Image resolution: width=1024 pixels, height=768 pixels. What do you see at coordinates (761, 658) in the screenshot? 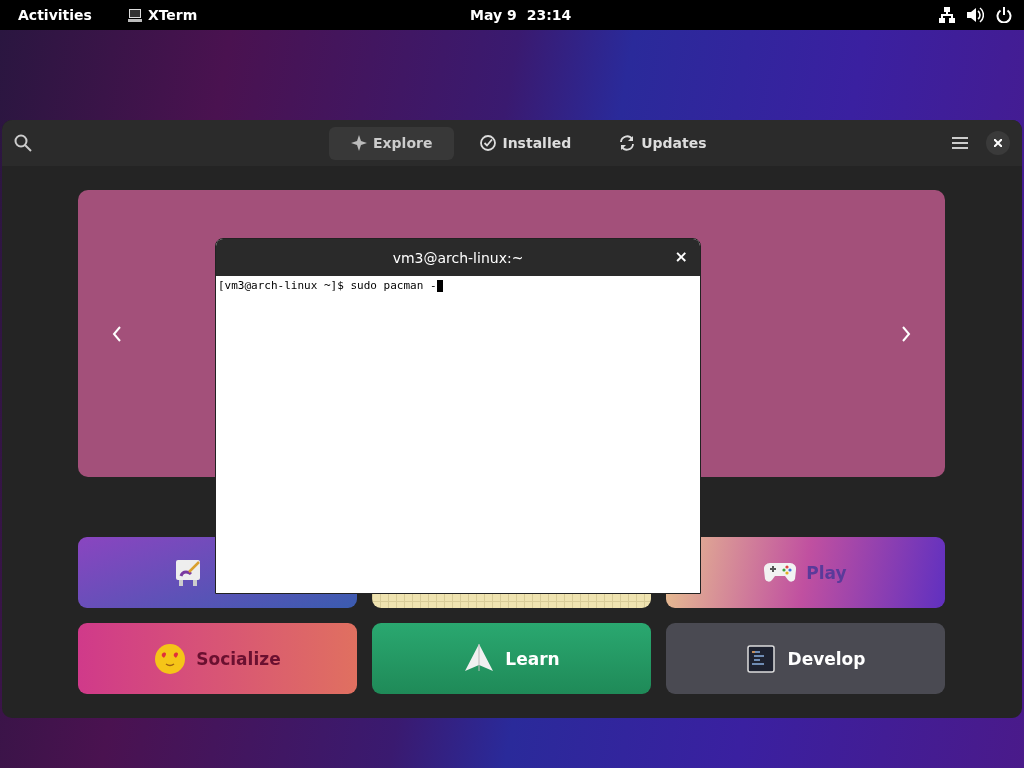
I see `code-editor-icon` at bounding box center [761, 658].